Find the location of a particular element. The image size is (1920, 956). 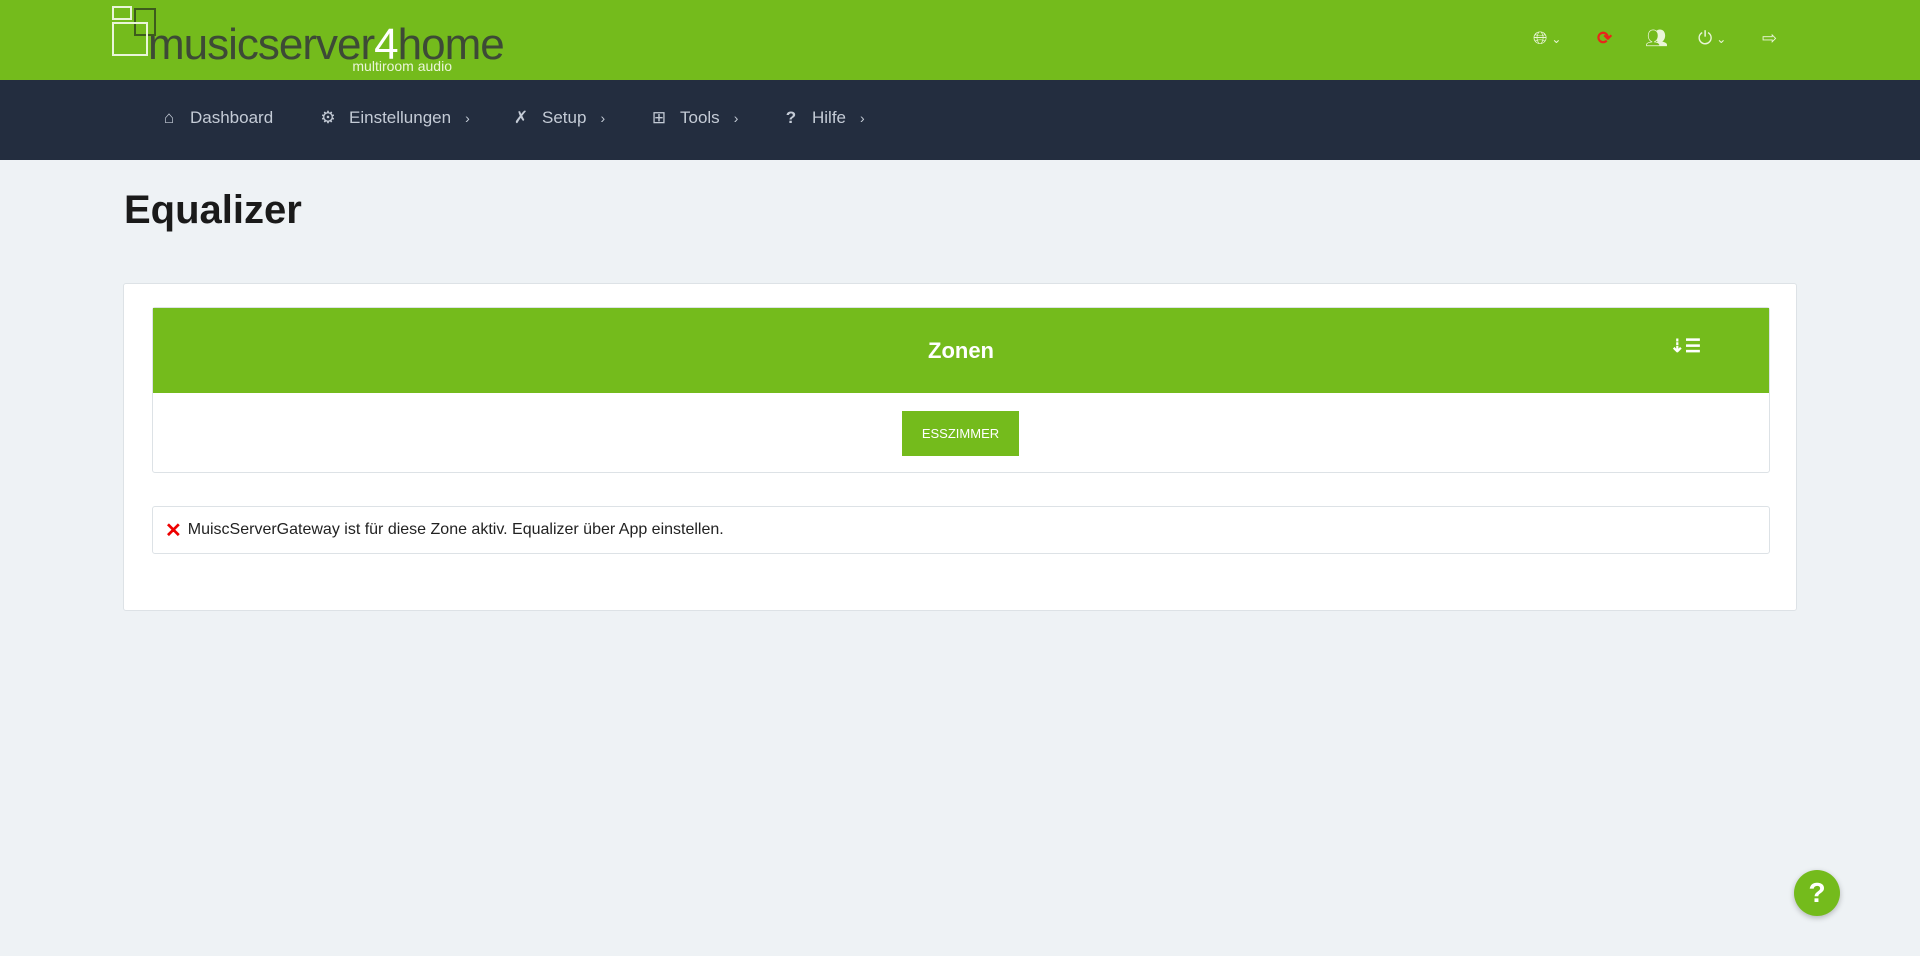

plus-square-icon: ⊞ is located at coordinates (659, 117).